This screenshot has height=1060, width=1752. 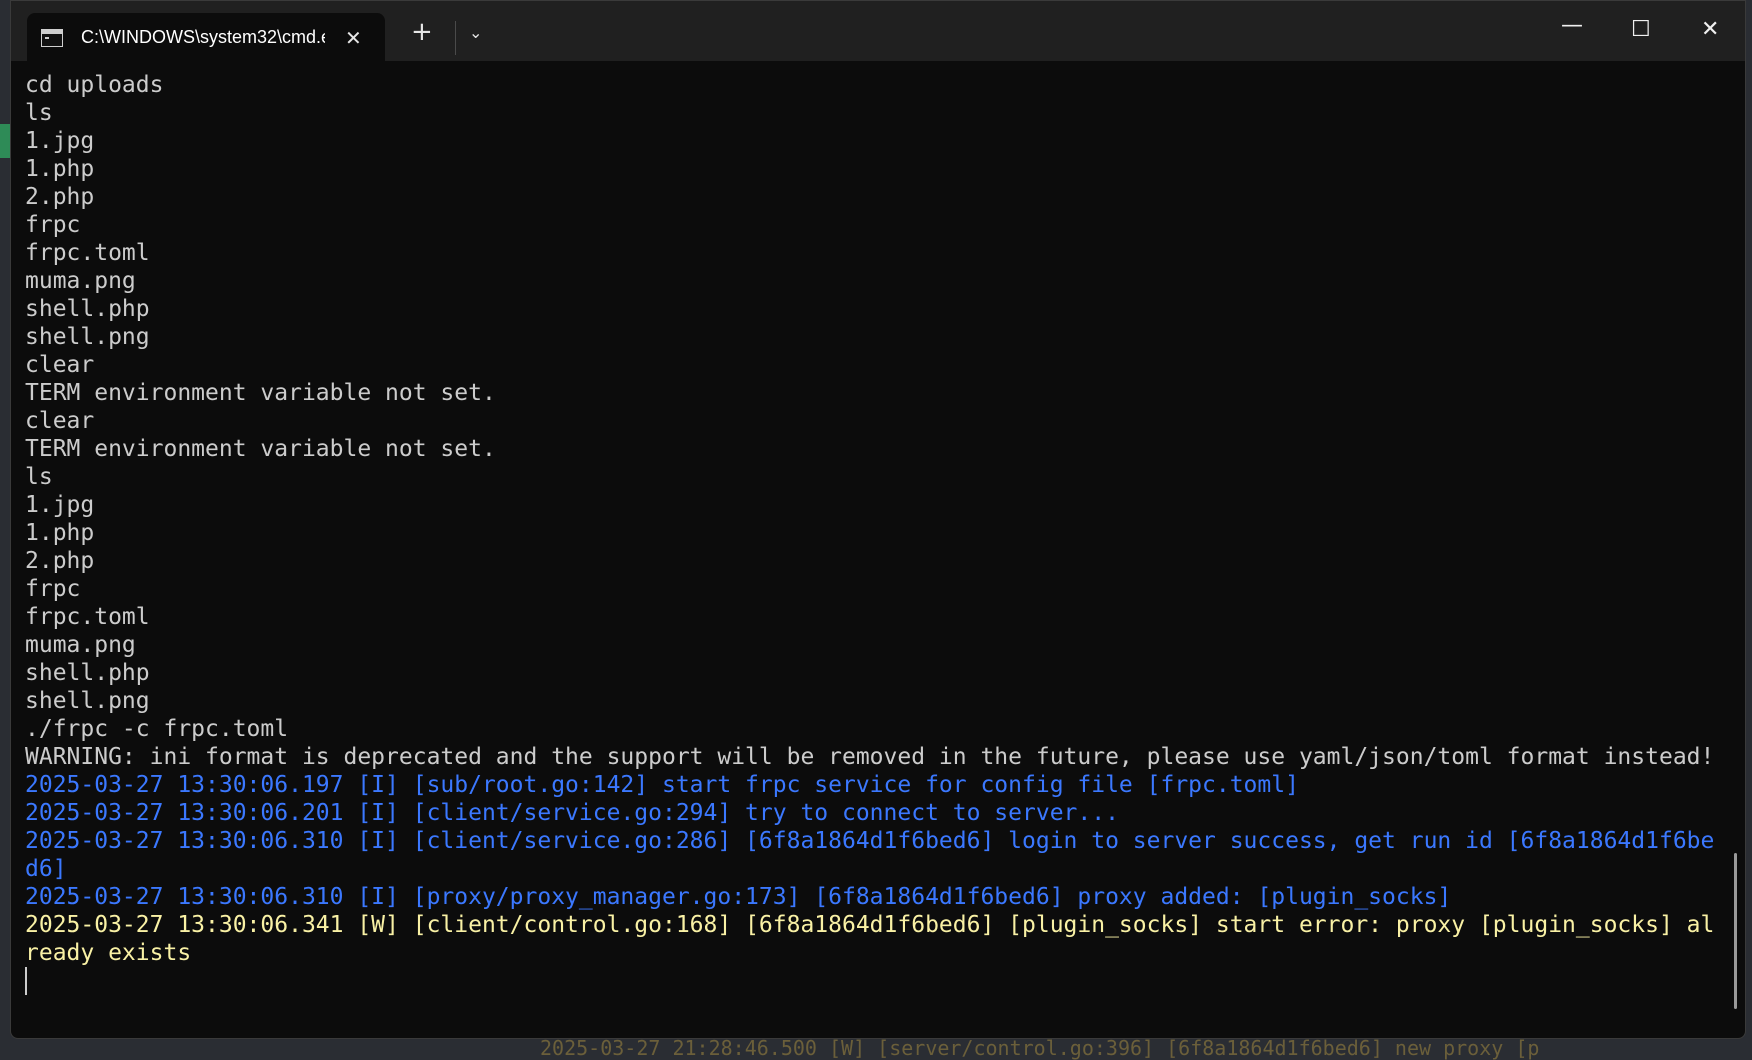 What do you see at coordinates (52, 37) in the screenshot?
I see `console-icon` at bounding box center [52, 37].